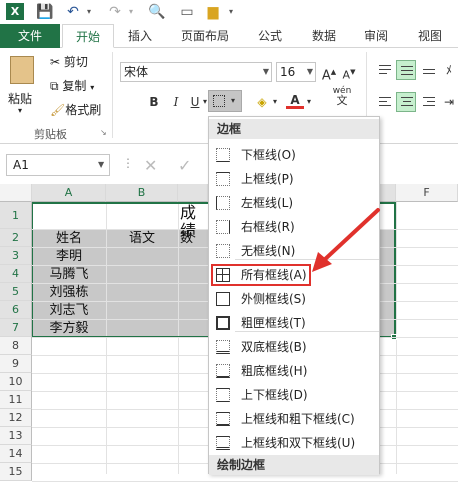 This screenshot has width=458, height=482. What do you see at coordinates (294, 347) in the screenshot?
I see `border-menu-item: 双底框线(B)` at bounding box center [294, 347].